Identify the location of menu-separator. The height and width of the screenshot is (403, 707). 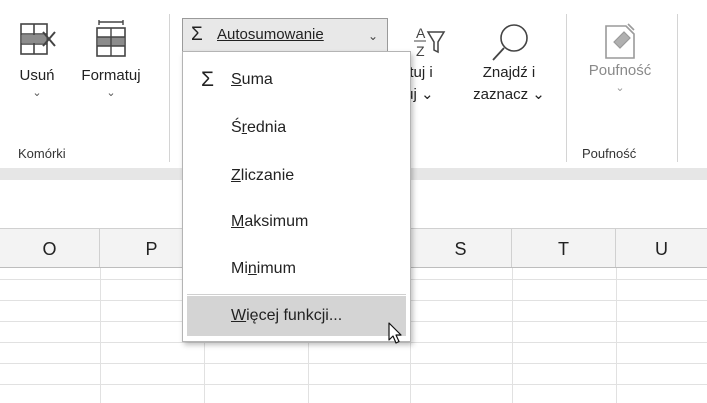
(296, 294).